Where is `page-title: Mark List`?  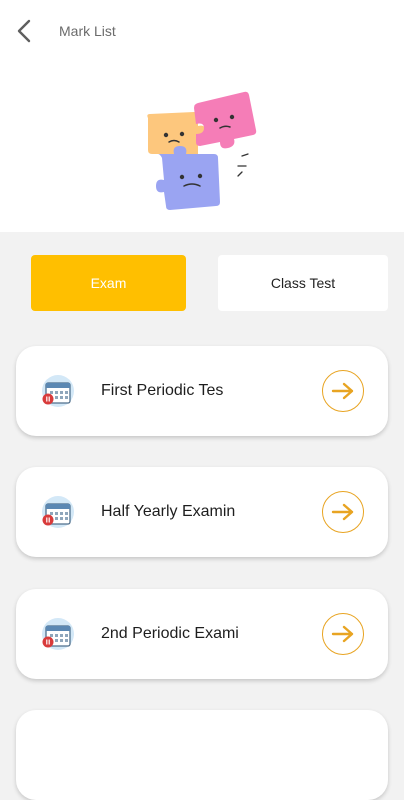 page-title: Mark List is located at coordinates (87, 31).